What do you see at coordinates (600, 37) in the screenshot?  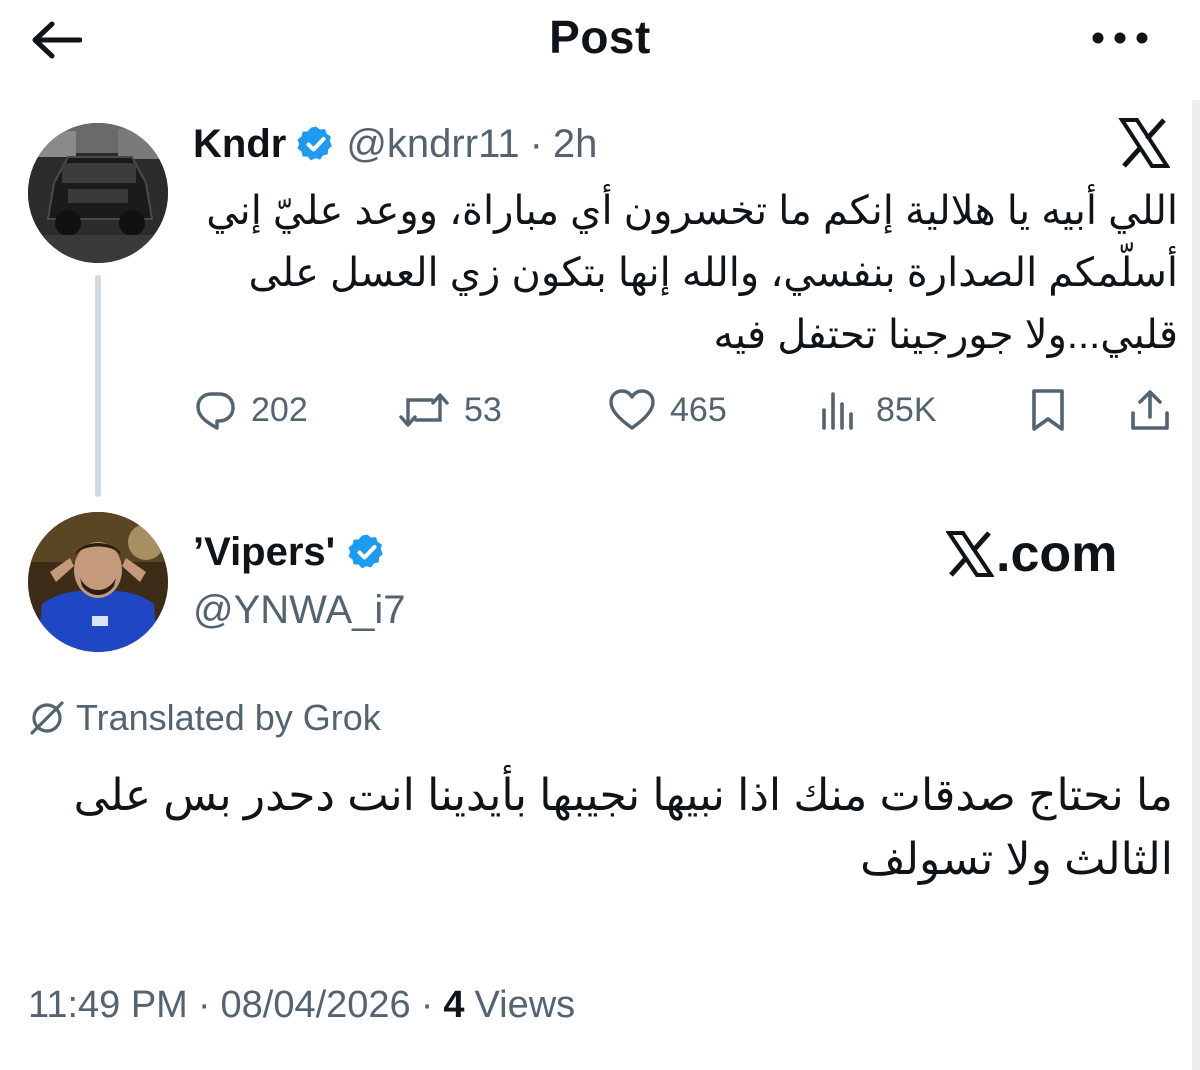 I see `page-title: Post` at bounding box center [600, 37].